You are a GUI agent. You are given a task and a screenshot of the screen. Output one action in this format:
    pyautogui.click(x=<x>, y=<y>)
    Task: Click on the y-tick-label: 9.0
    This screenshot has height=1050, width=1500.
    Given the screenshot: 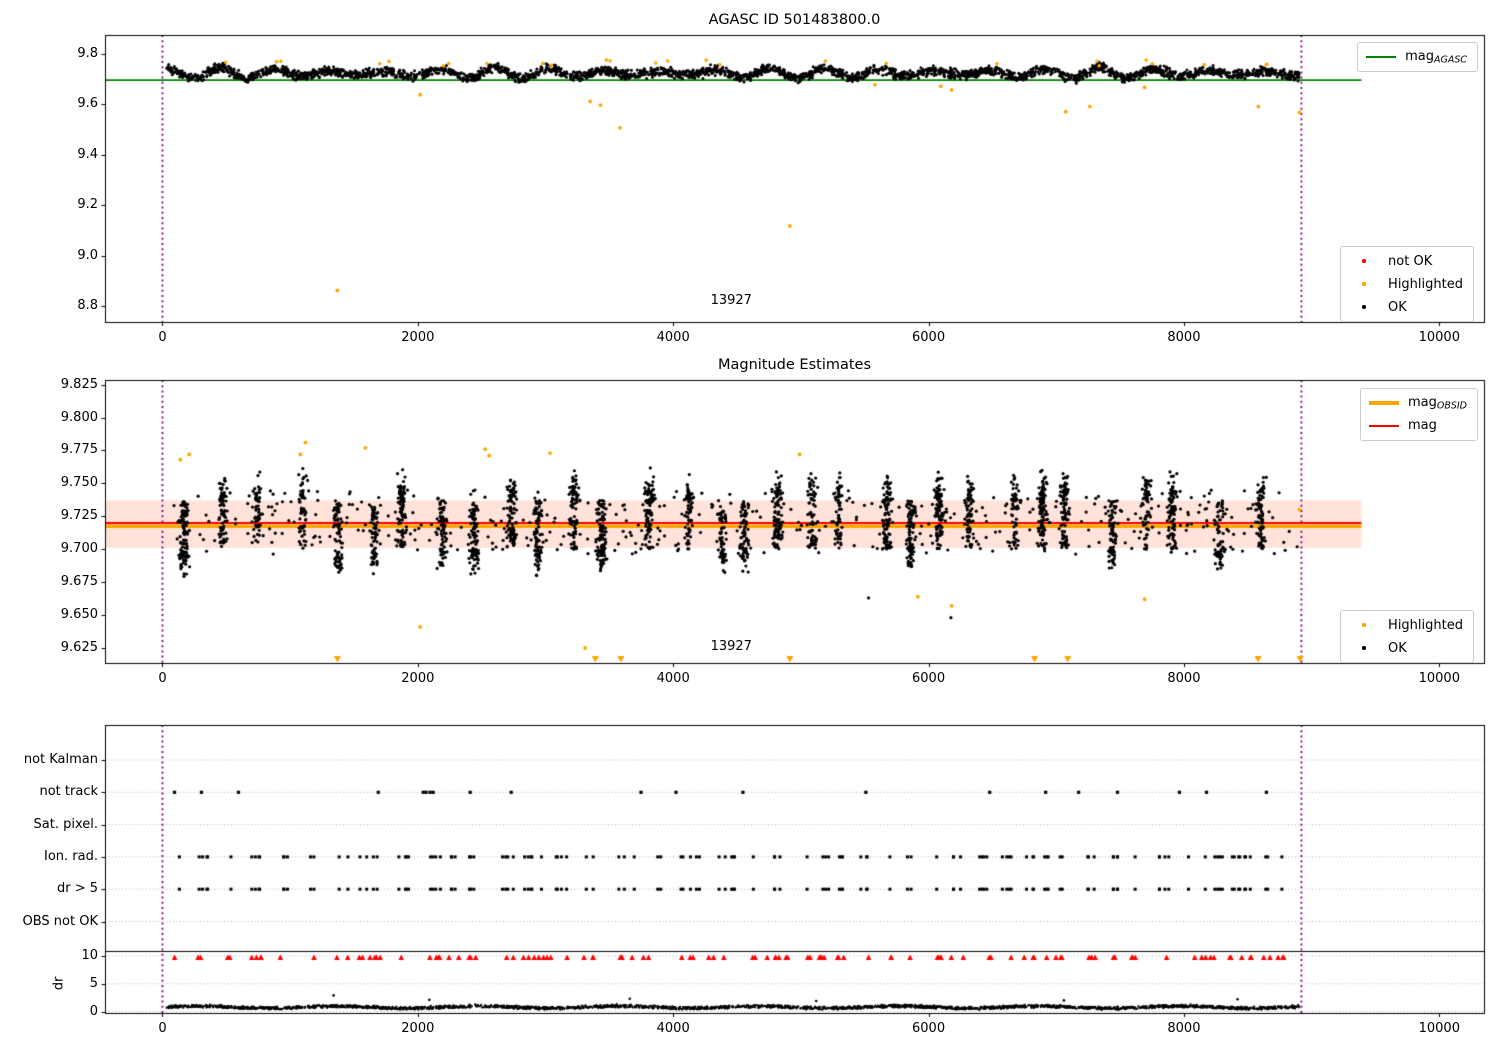 What is the action you would take?
    pyautogui.click(x=87, y=255)
    